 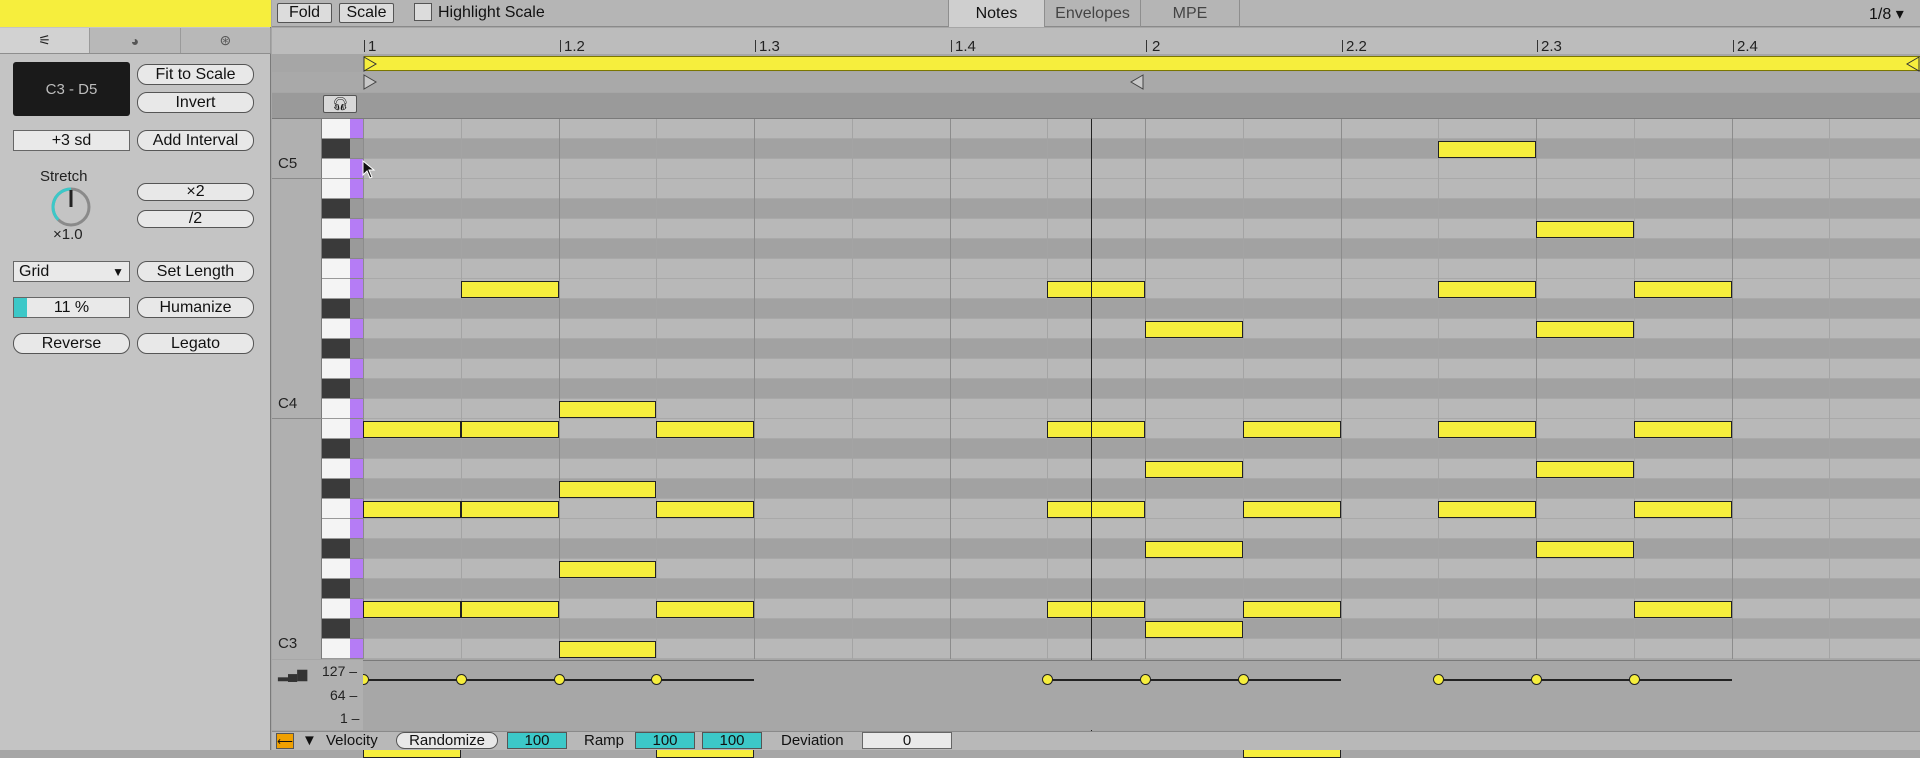 What do you see at coordinates (907, 740) in the screenshot?
I see `deviation-field: 0` at bounding box center [907, 740].